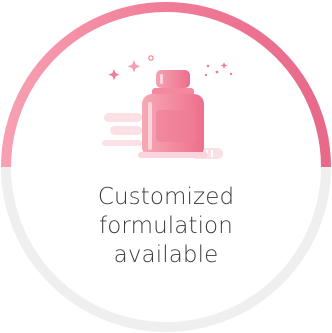 The image size is (332, 333). I want to click on caption-line-3: available, so click(166, 255).